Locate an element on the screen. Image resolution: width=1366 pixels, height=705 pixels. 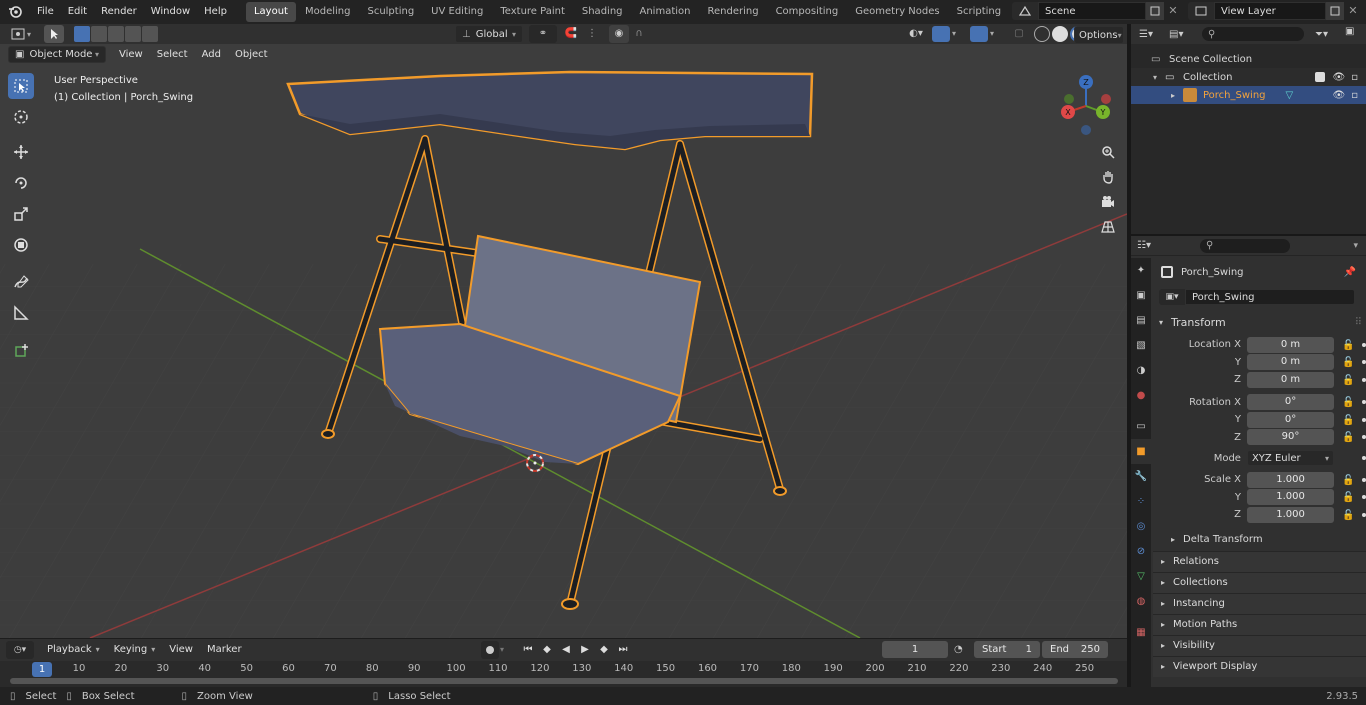
timeline-menu-playback: Playback ▾ is located at coordinates (73, 650).